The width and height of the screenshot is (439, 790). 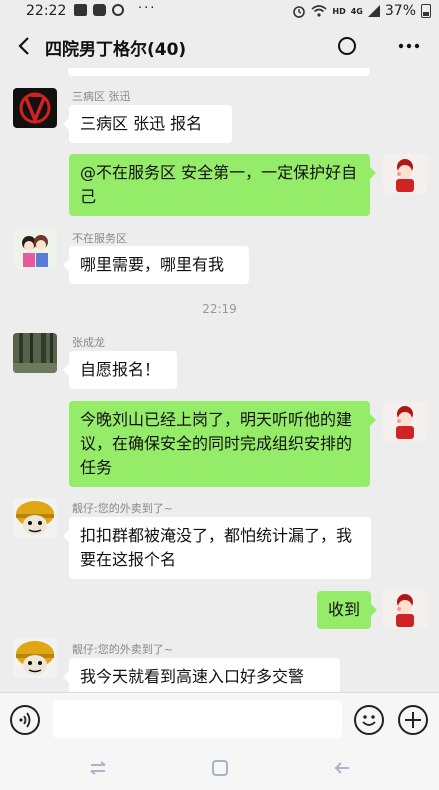 What do you see at coordinates (373, 11) in the screenshot?
I see `signal-icon` at bounding box center [373, 11].